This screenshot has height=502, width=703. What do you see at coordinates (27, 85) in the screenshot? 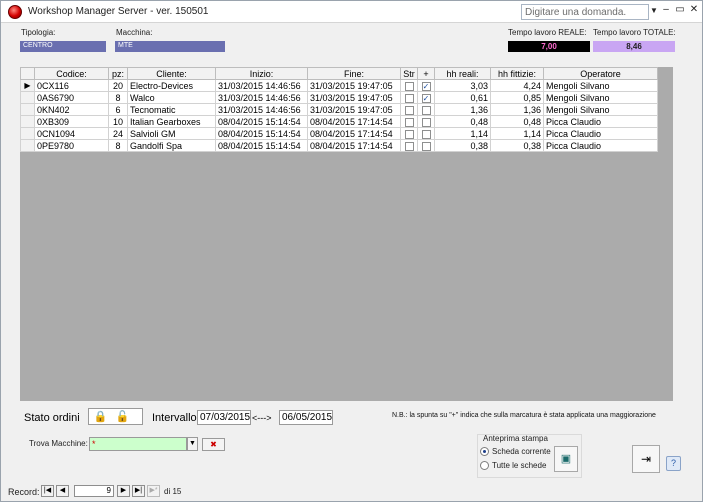
I see `row-selector: ▶` at bounding box center [27, 85].